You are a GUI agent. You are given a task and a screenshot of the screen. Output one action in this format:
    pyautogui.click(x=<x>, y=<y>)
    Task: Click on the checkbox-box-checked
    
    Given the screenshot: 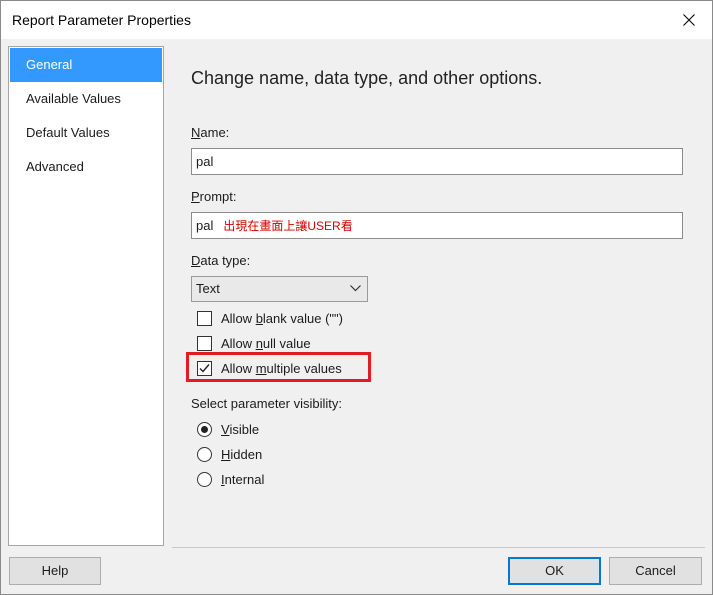 What is the action you would take?
    pyautogui.click(x=204, y=368)
    